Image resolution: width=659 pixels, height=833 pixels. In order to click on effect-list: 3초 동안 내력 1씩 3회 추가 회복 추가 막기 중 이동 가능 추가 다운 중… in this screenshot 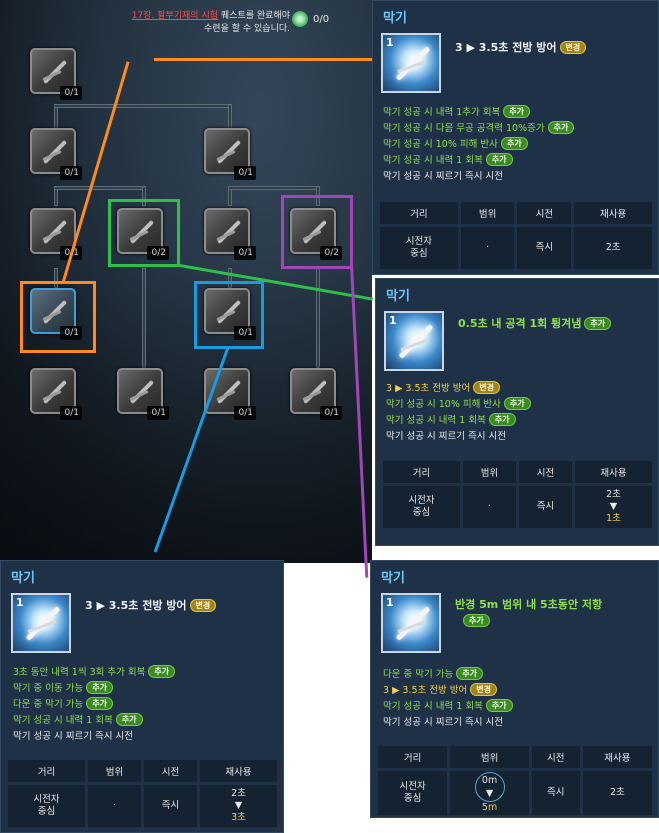, I will do `click(94, 705)`.